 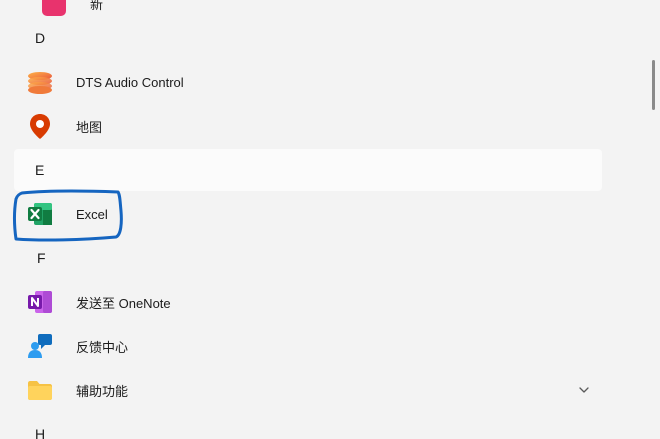 I want to click on letter-header-d: D, so click(x=308, y=38).